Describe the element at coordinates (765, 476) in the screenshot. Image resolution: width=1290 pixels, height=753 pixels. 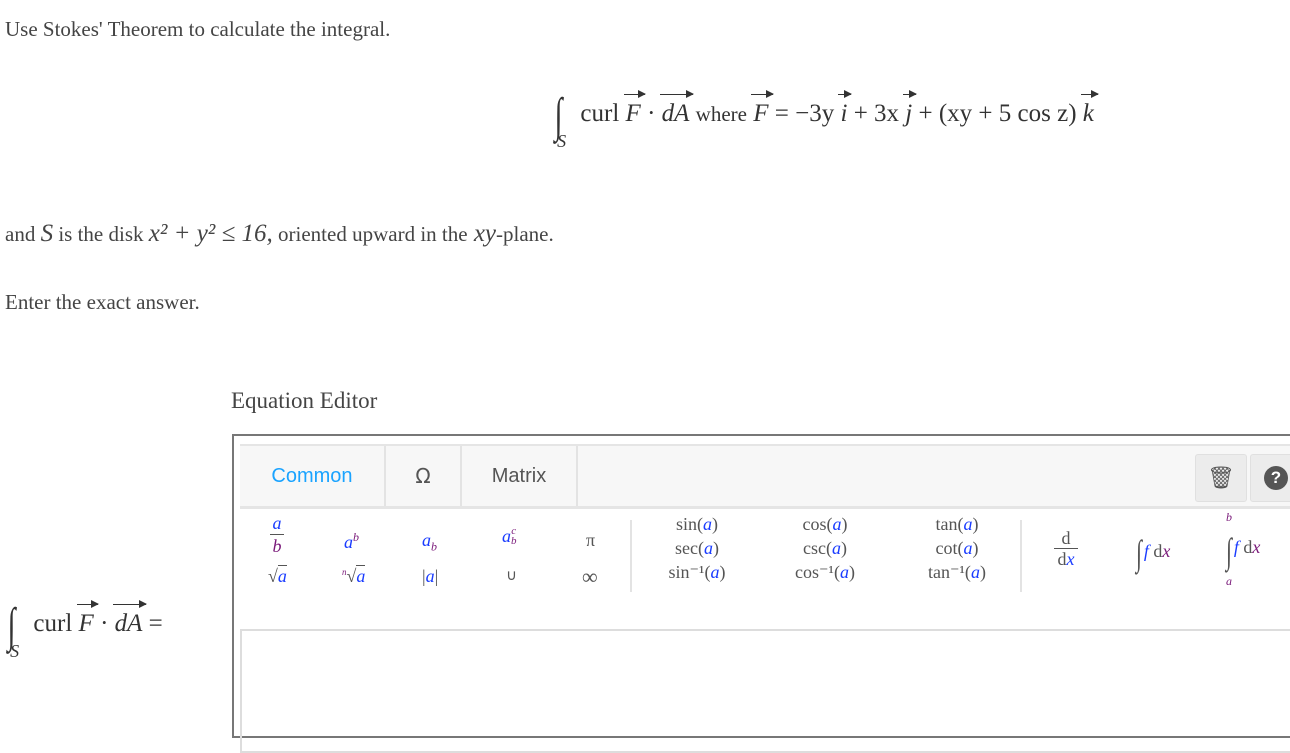
I see `editor-toolbar: Common Ω Matrix 🗑 ?` at that location.